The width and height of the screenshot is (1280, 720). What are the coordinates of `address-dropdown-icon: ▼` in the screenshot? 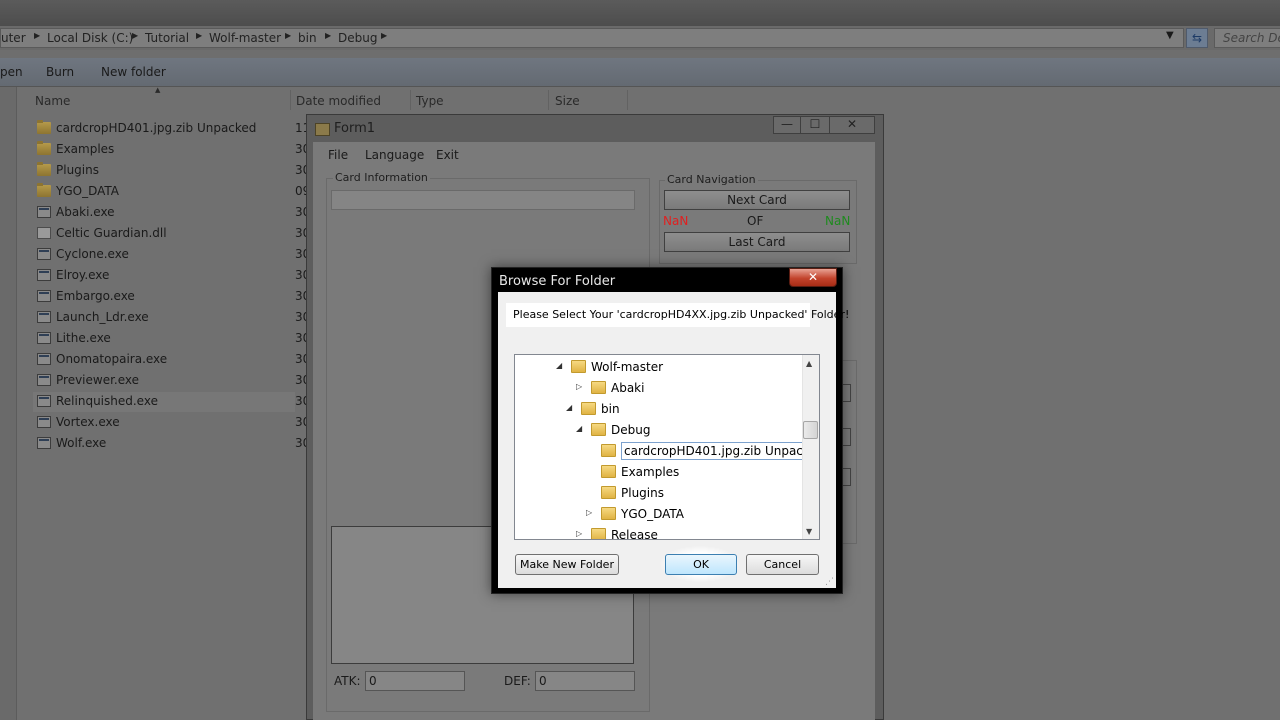 It's located at (1170, 35).